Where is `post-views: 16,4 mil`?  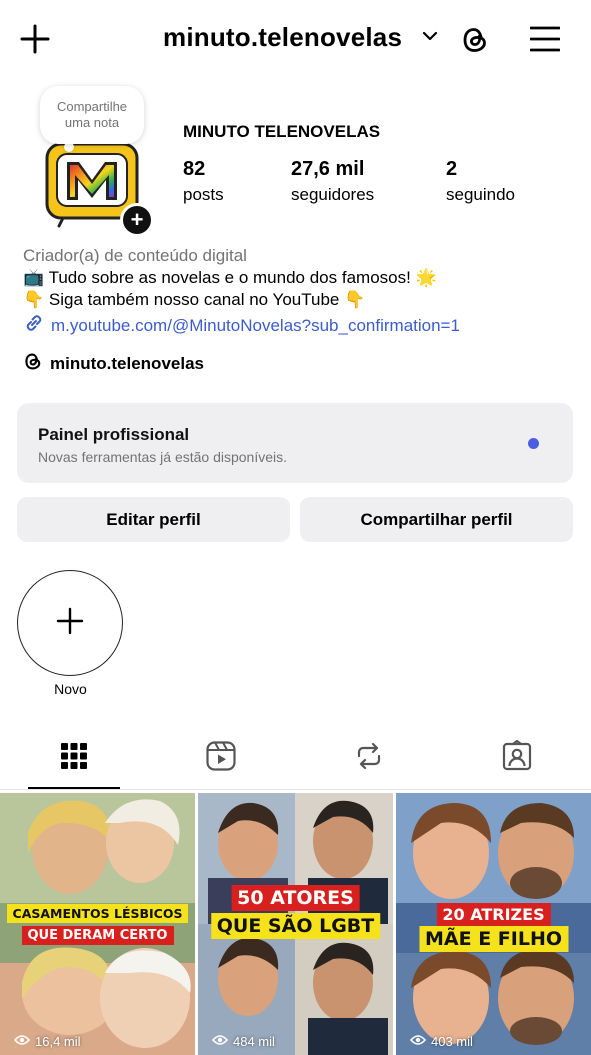
post-views: 16,4 mil is located at coordinates (47, 1041).